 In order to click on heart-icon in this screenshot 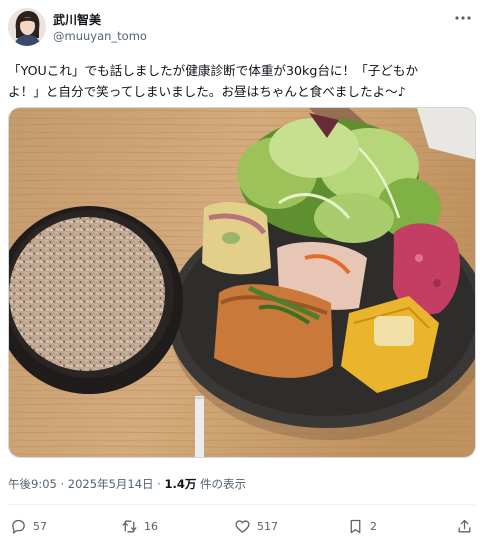, I will do `click(242, 526)`.